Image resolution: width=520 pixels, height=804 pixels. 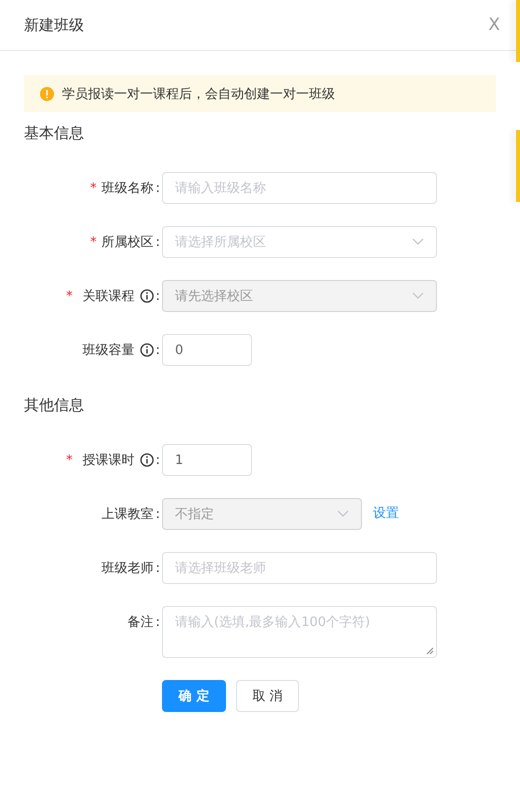 I want to click on select-field: 请选择所属校区, so click(x=299, y=242).